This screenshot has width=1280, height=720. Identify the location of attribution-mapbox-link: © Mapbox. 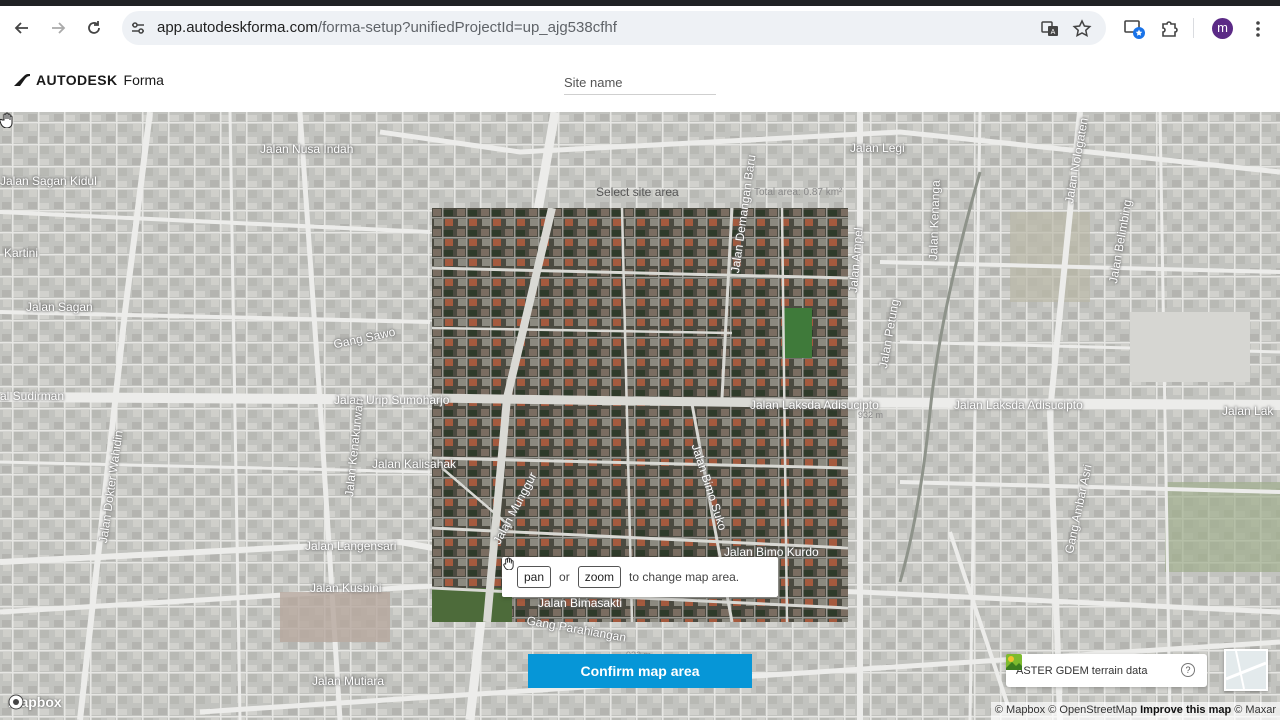
(1020, 710).